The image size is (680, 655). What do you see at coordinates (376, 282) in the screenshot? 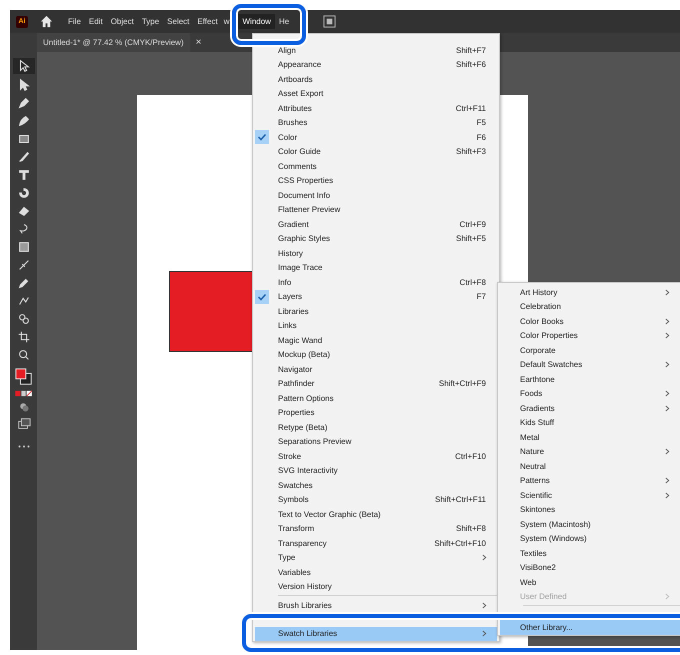
I see `menu-item: Info Ctrl+F8` at bounding box center [376, 282].